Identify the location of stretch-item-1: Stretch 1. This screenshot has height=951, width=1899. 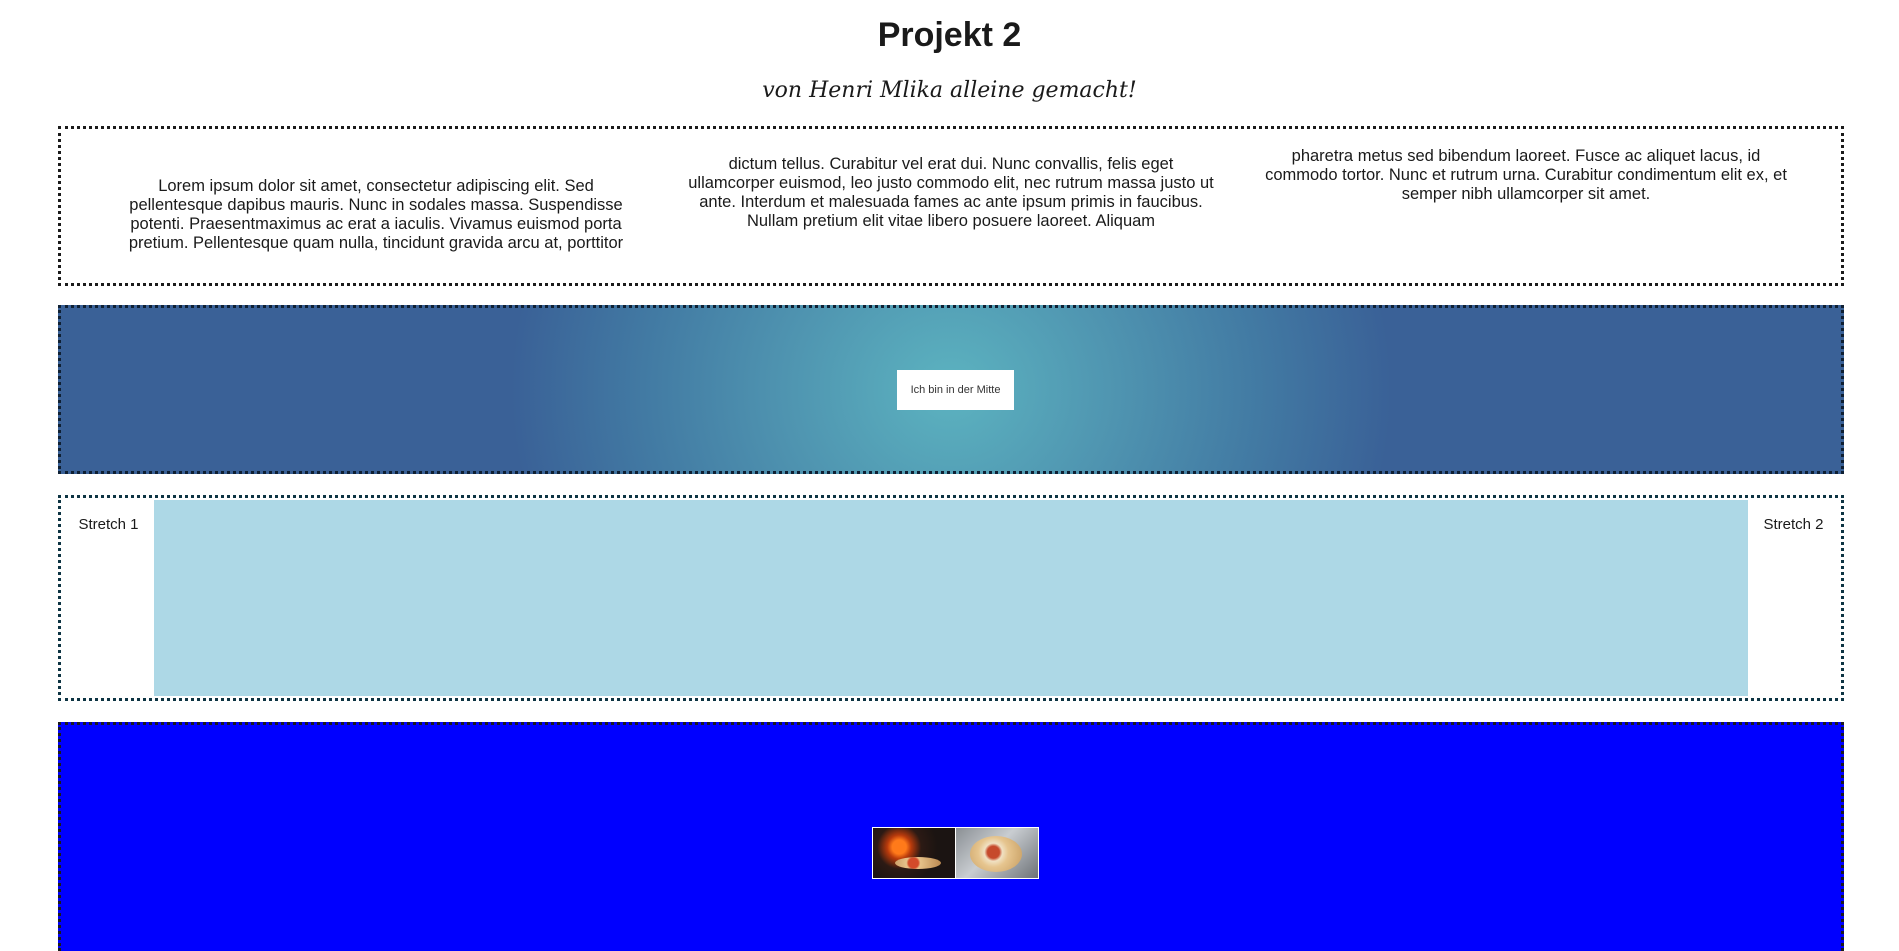
(108, 598).